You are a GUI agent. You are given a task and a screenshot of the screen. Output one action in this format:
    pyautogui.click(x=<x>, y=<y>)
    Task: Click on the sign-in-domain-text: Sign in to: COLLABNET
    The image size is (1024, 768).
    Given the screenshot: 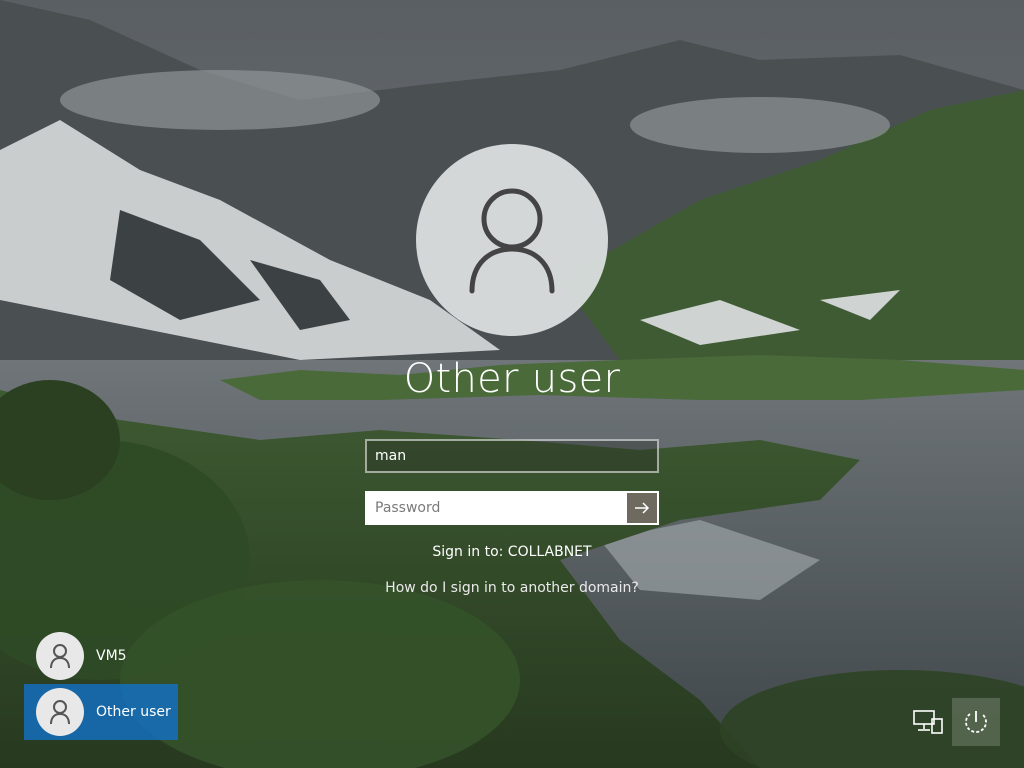 What is the action you would take?
    pyautogui.click(x=512, y=552)
    